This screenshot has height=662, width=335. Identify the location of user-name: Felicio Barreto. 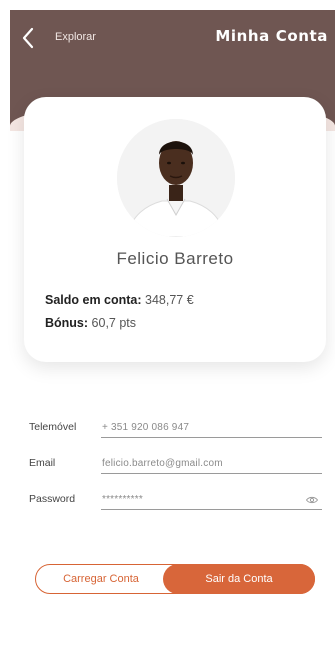
(175, 258).